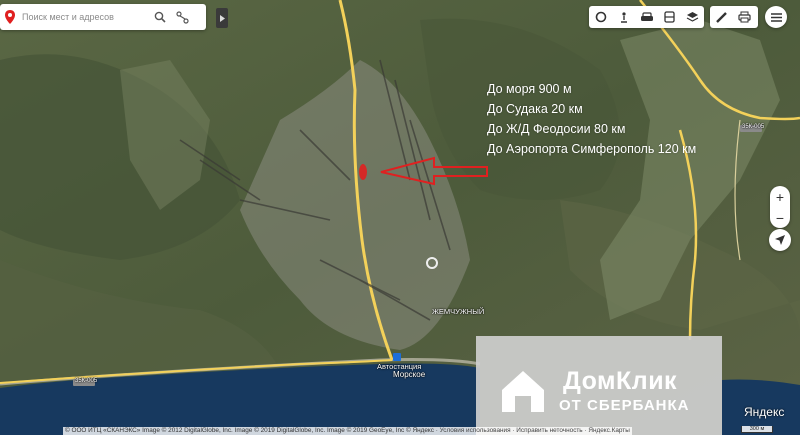 The height and width of the screenshot is (435, 800). Describe the element at coordinates (549, 430) in the screenshot. I see `fix-link: Исправить неточность` at that location.